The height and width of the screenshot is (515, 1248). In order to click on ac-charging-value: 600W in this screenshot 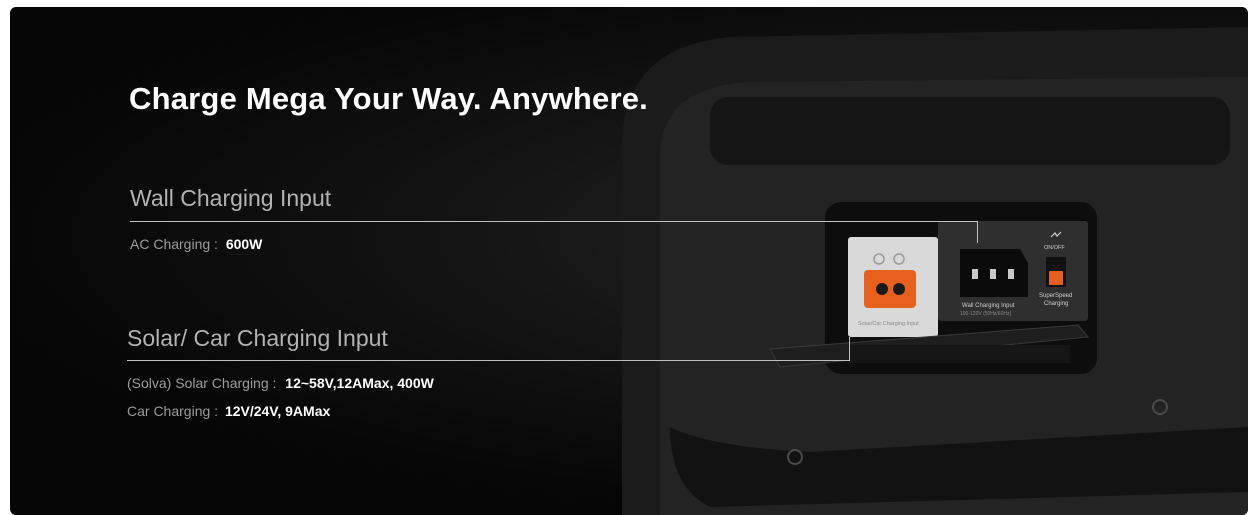, I will do `click(244, 244)`.